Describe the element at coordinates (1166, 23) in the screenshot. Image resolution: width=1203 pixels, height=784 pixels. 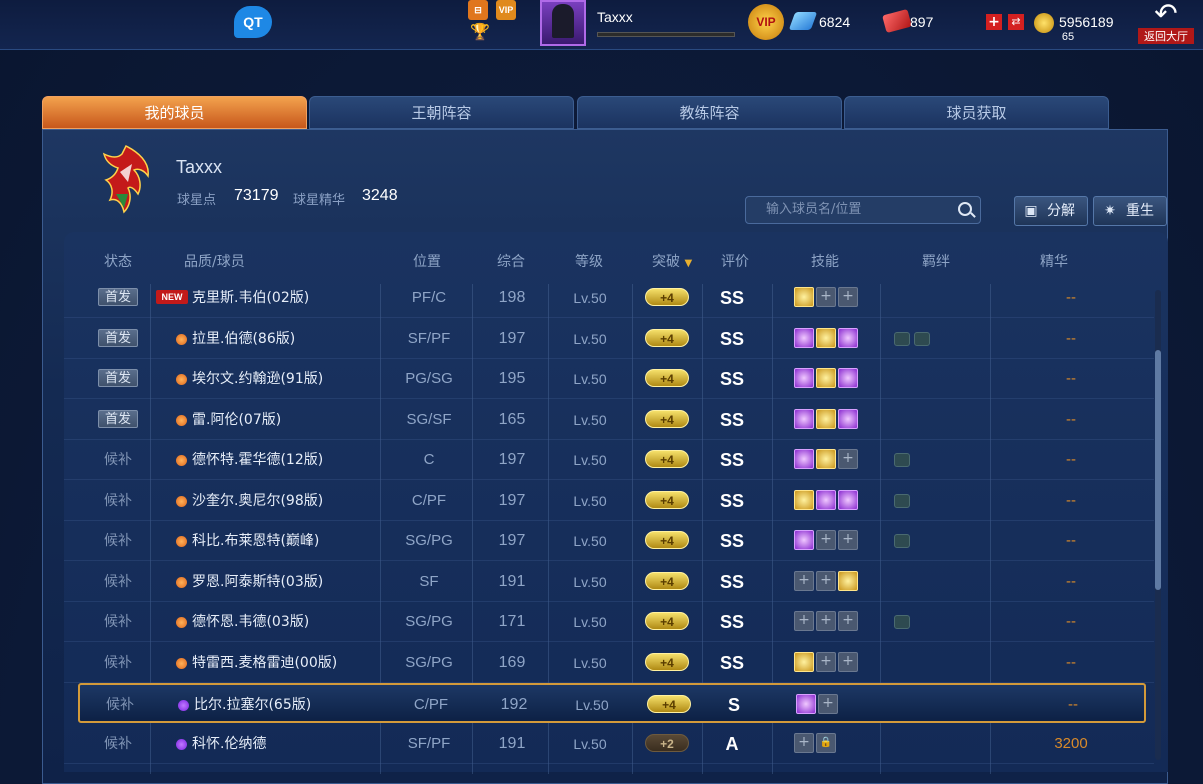
I see `back-to-lobby-button: ↶ 返回大厅` at that location.